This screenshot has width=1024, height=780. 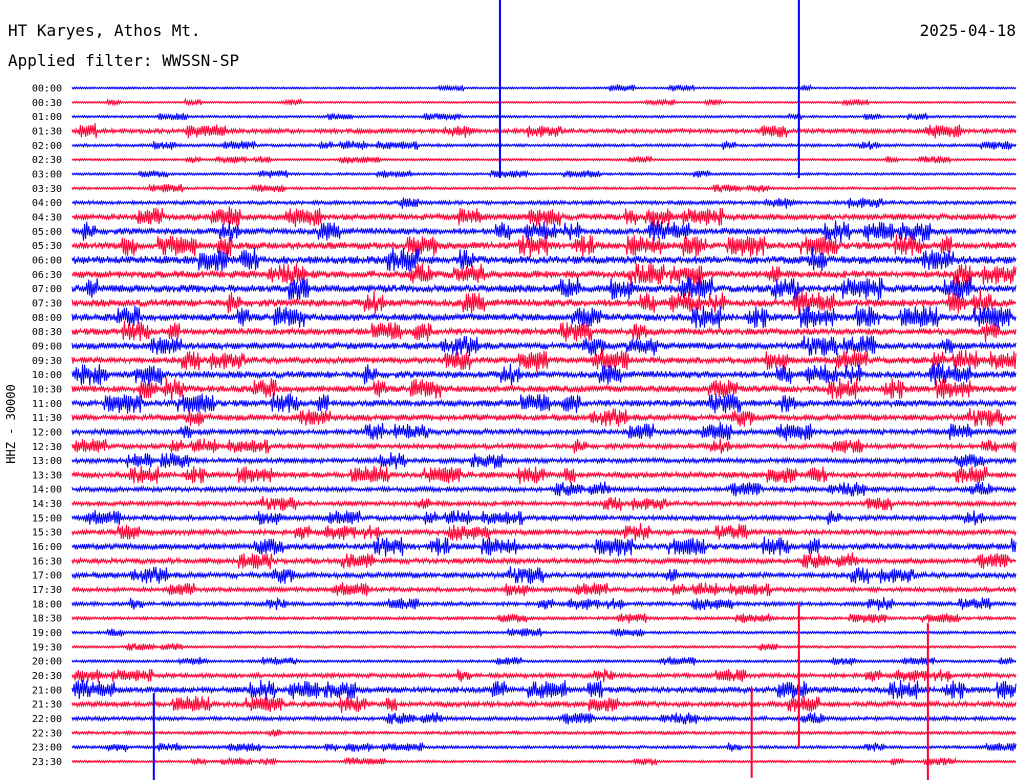 What do you see at coordinates (47, 619) in the screenshot?
I see `row-time-label: 18:30` at bounding box center [47, 619].